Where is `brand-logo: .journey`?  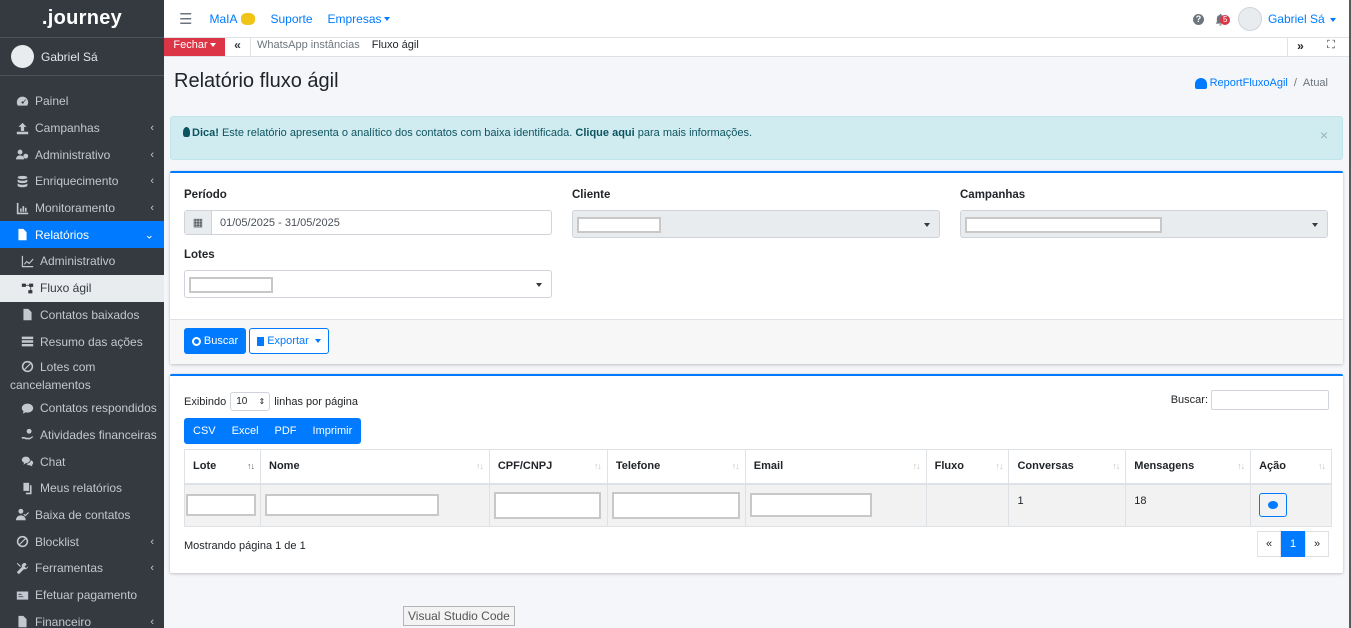 brand-logo: .journey is located at coordinates (82, 19).